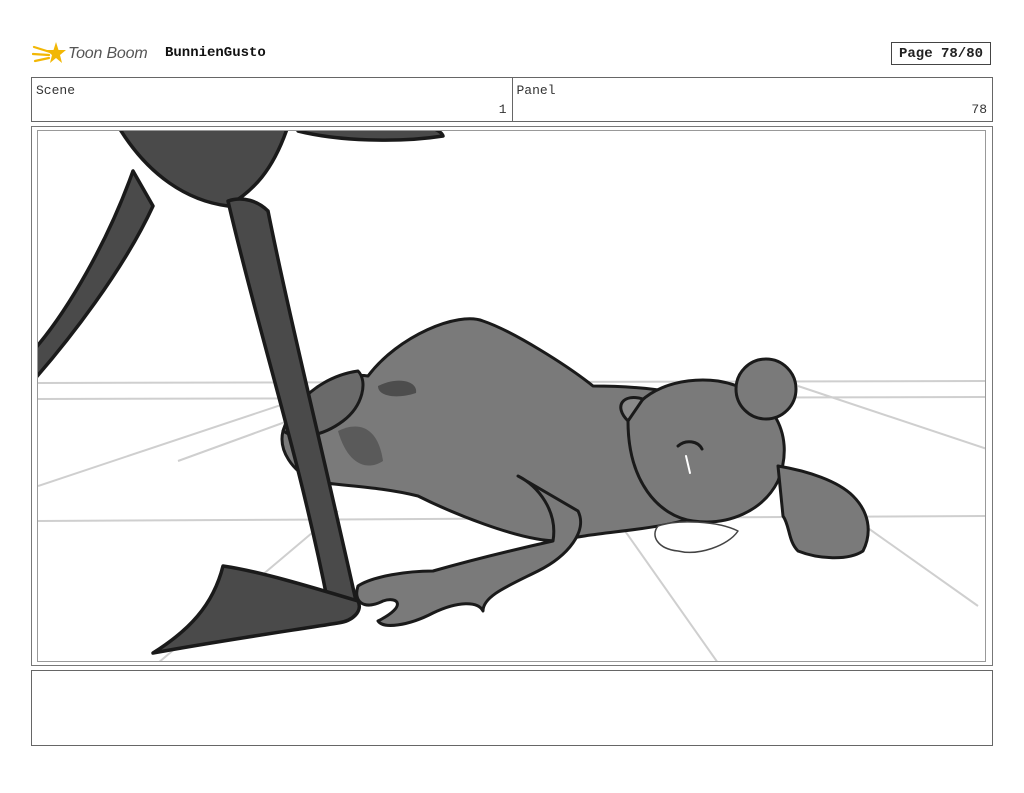 Image resolution: width=1024 pixels, height=793 pixels. What do you see at coordinates (108, 53) in the screenshot?
I see `logo-text: Toon Boom` at bounding box center [108, 53].